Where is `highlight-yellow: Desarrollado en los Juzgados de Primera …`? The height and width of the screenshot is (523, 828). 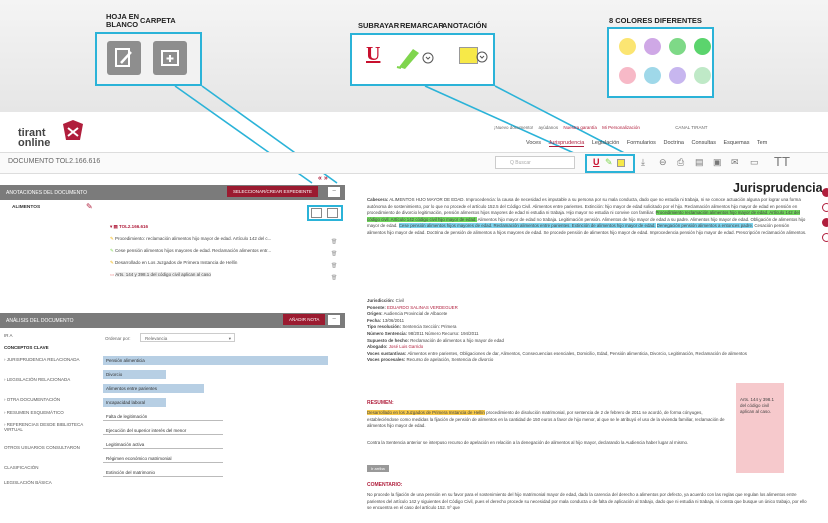
highlight-yellow: Desarrollado en los Juzgados de Primera … is located at coordinates (426, 412).